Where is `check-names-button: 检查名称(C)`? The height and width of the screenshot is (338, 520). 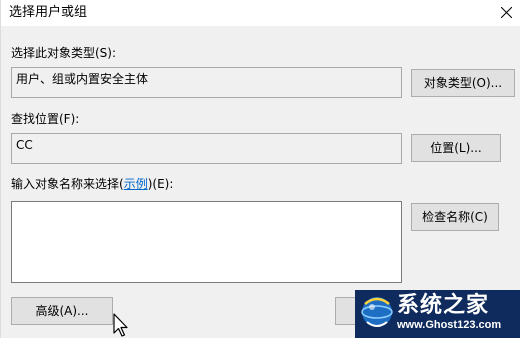 check-names-button: 检查名称(C) is located at coordinates (455, 217).